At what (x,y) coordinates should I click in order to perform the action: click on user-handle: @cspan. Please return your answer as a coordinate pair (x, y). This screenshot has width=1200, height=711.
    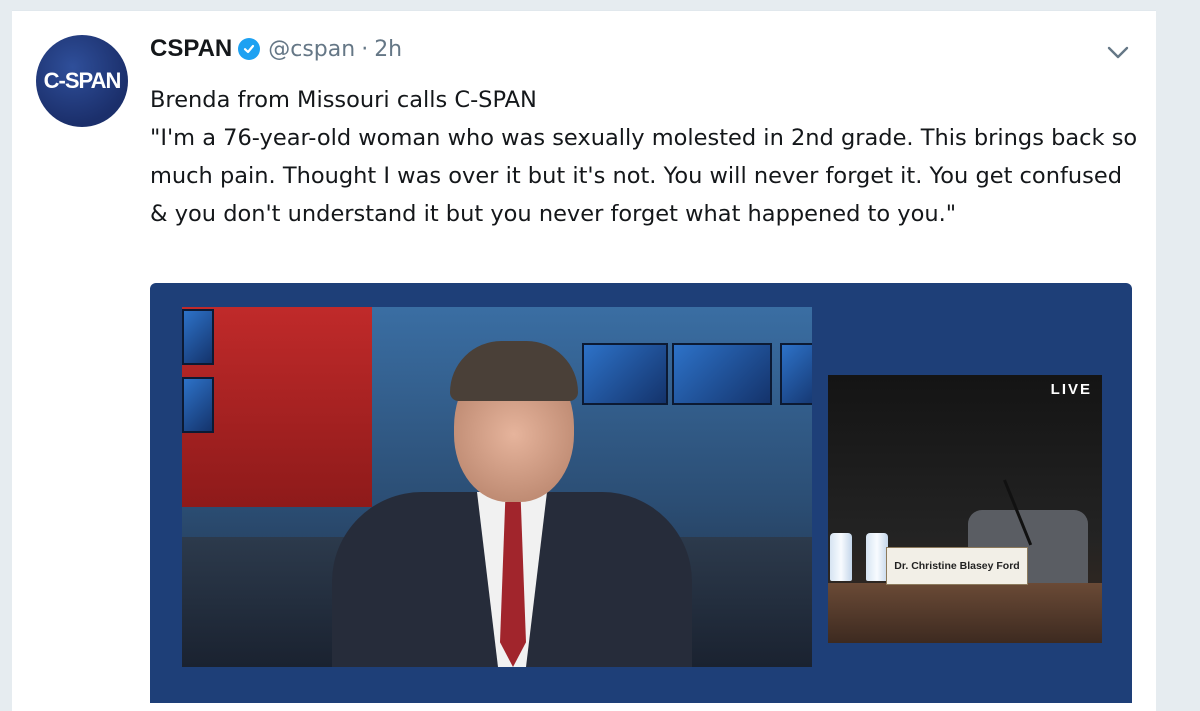
    Looking at the image, I should click on (311, 49).